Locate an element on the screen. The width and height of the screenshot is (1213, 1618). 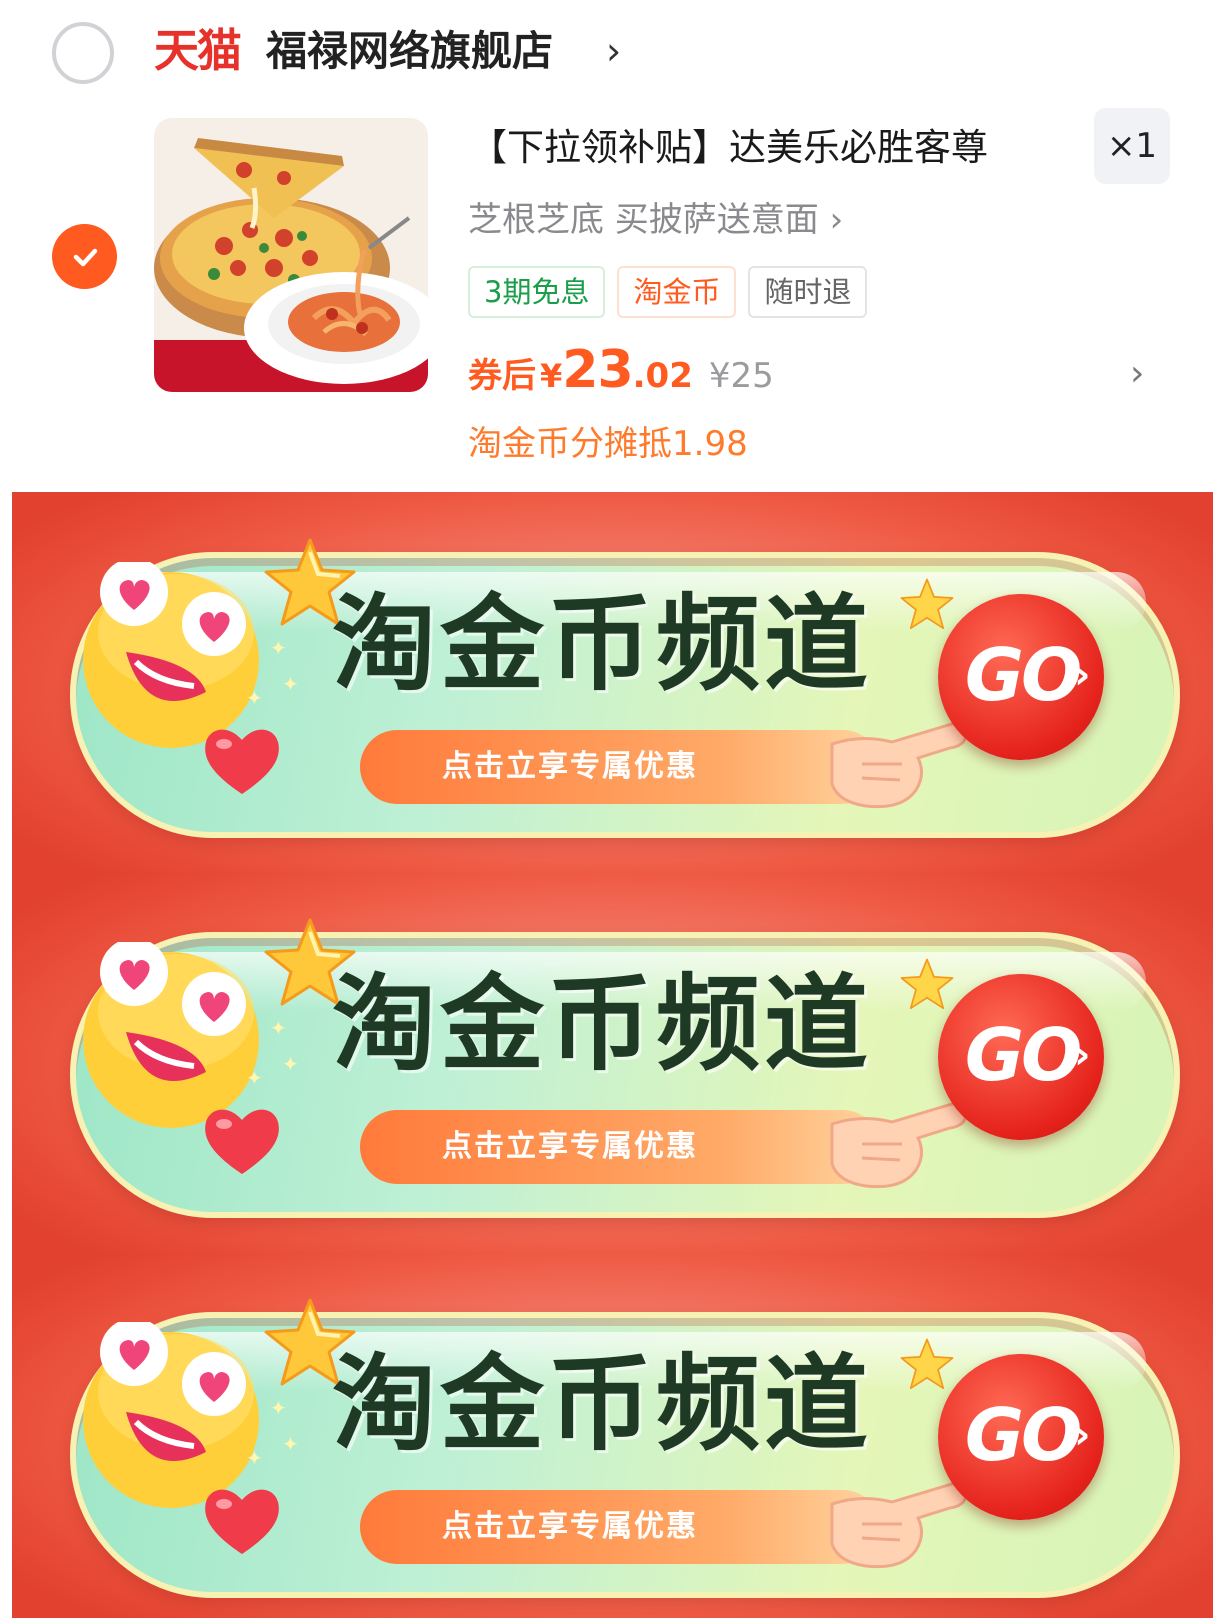
shop-select-radio is located at coordinates (83, 53).